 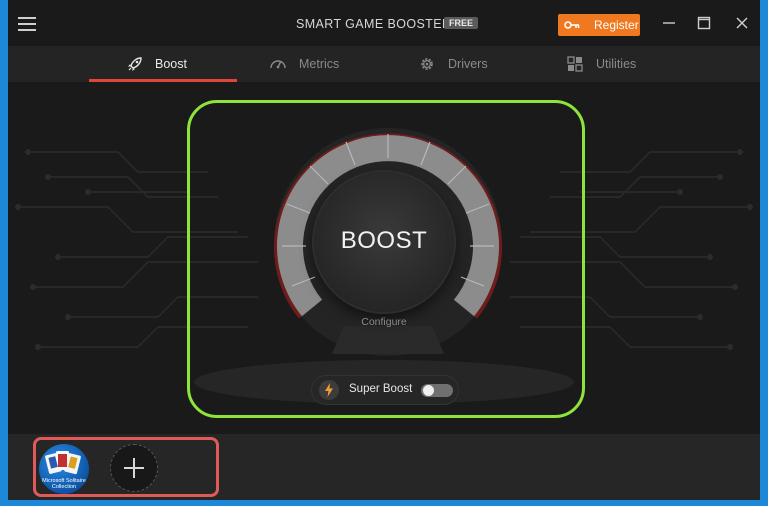 I want to click on tab-drivers: Drivers, so click(x=463, y=64).